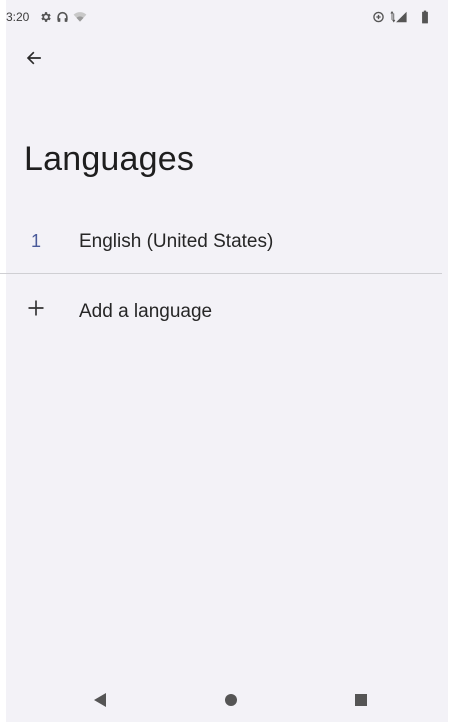 The width and height of the screenshot is (449, 722). I want to click on status-bar: 3:20, so click(227, 17).